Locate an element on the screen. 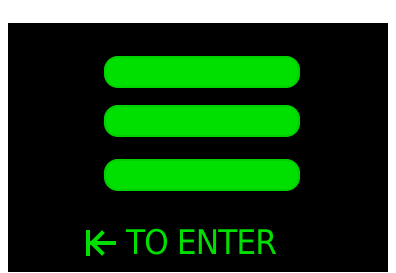 The height and width of the screenshot is (273, 396). enter-arrow-icon is located at coordinates (101, 243).